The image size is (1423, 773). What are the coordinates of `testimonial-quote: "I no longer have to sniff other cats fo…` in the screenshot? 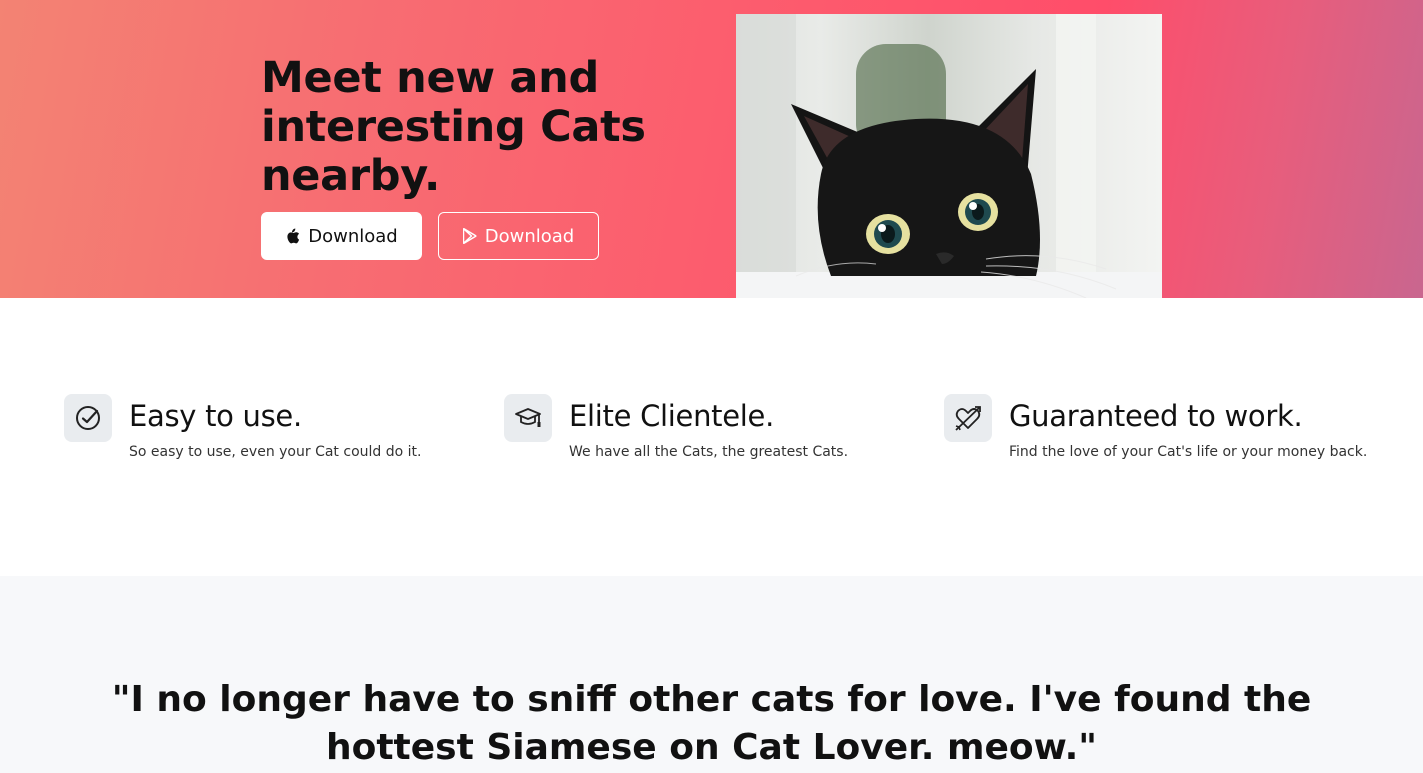 It's located at (711, 723).